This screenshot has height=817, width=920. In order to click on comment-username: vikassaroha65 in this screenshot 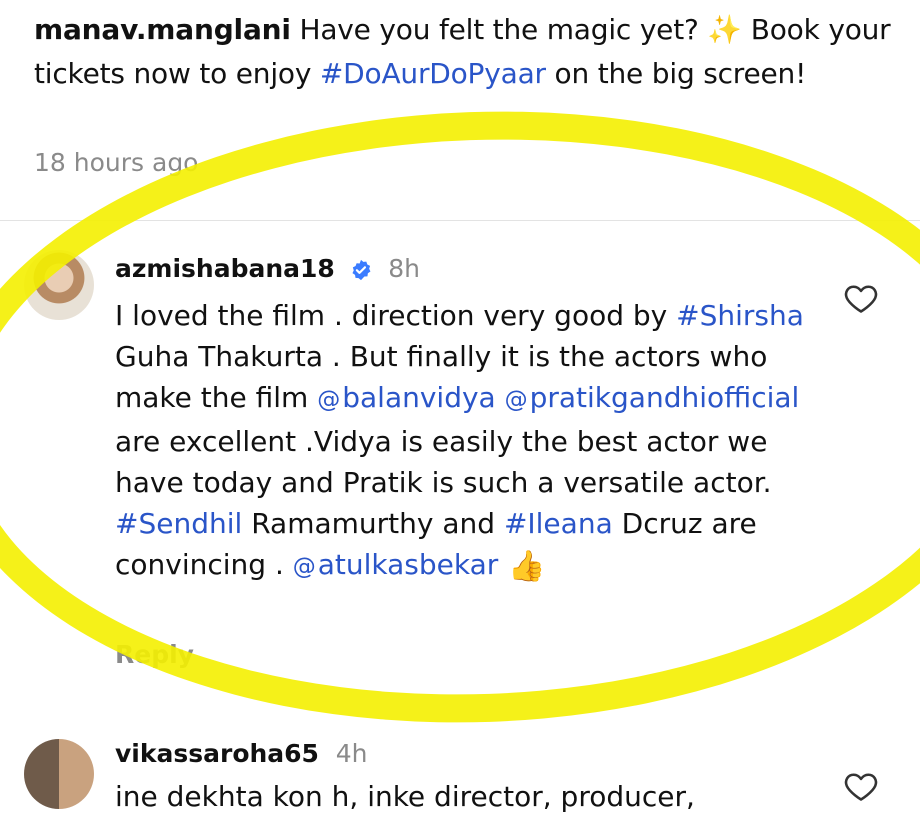, I will do `click(217, 753)`.